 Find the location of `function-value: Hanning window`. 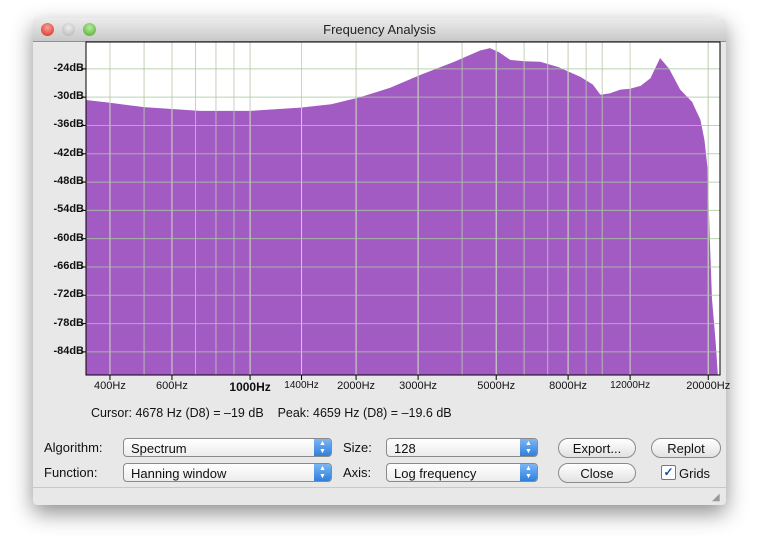

function-value: Hanning window is located at coordinates (179, 473).